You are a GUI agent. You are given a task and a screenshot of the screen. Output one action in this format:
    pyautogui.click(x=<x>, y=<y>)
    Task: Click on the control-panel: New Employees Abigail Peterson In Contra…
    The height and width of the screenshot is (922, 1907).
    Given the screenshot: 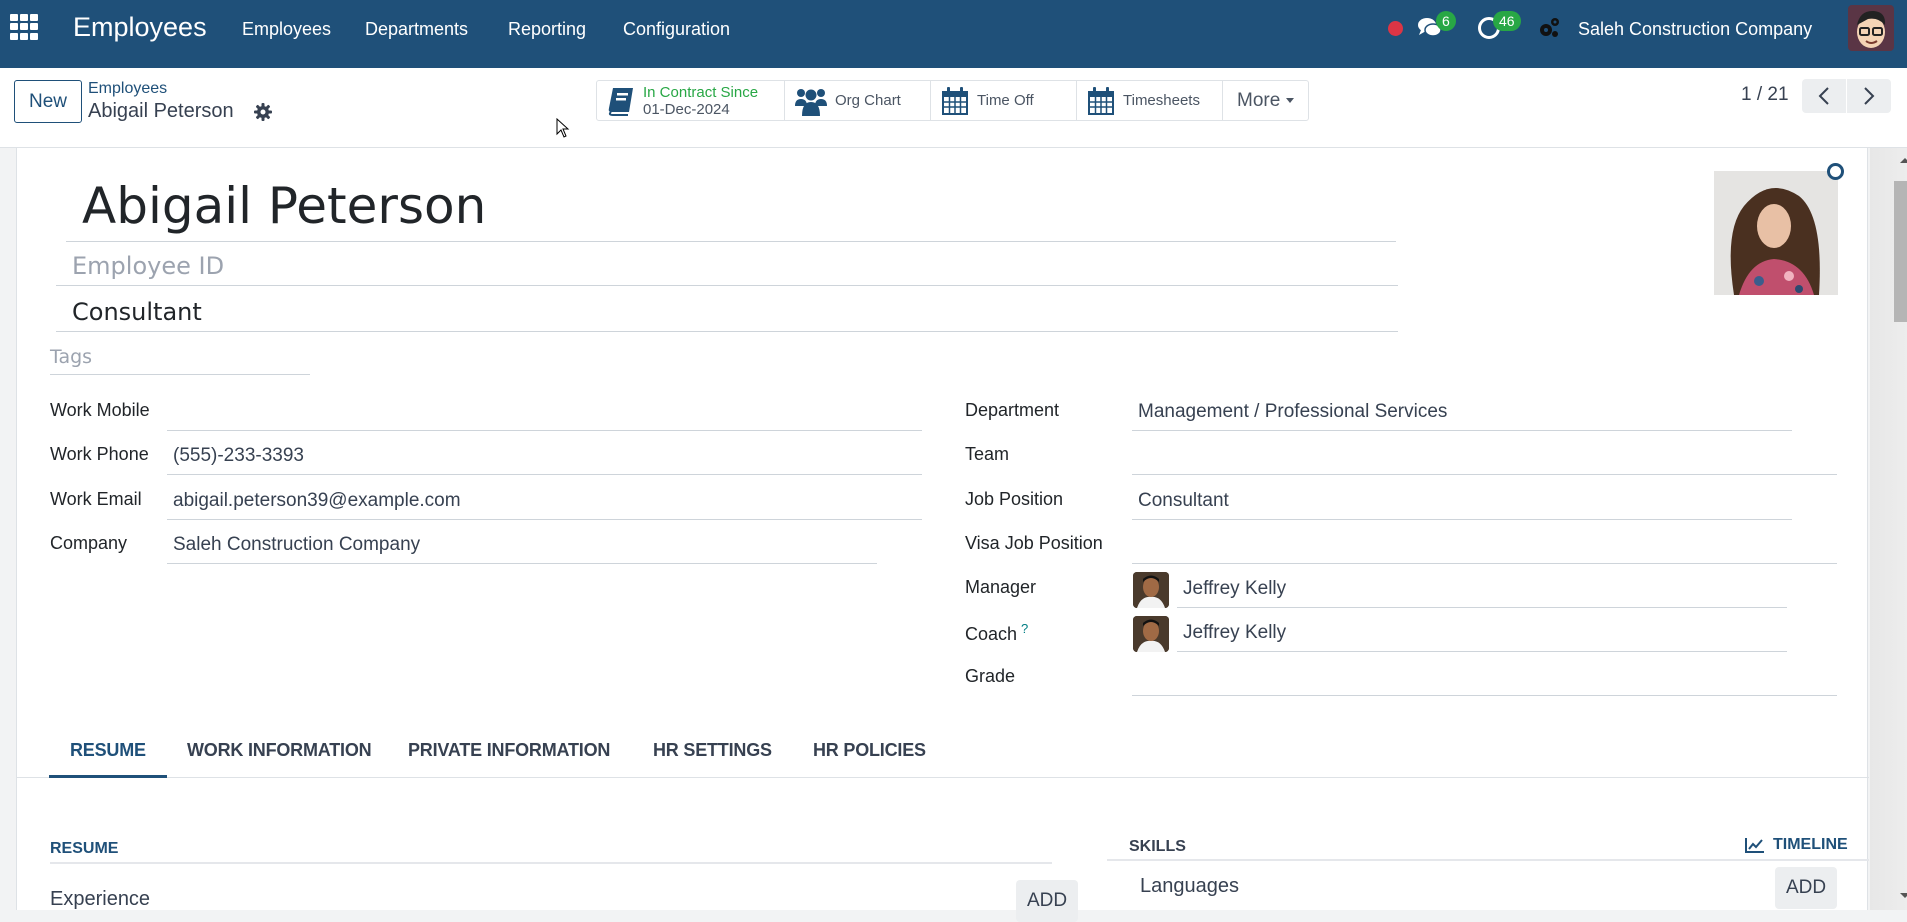 What is the action you would take?
    pyautogui.click(x=953, y=108)
    